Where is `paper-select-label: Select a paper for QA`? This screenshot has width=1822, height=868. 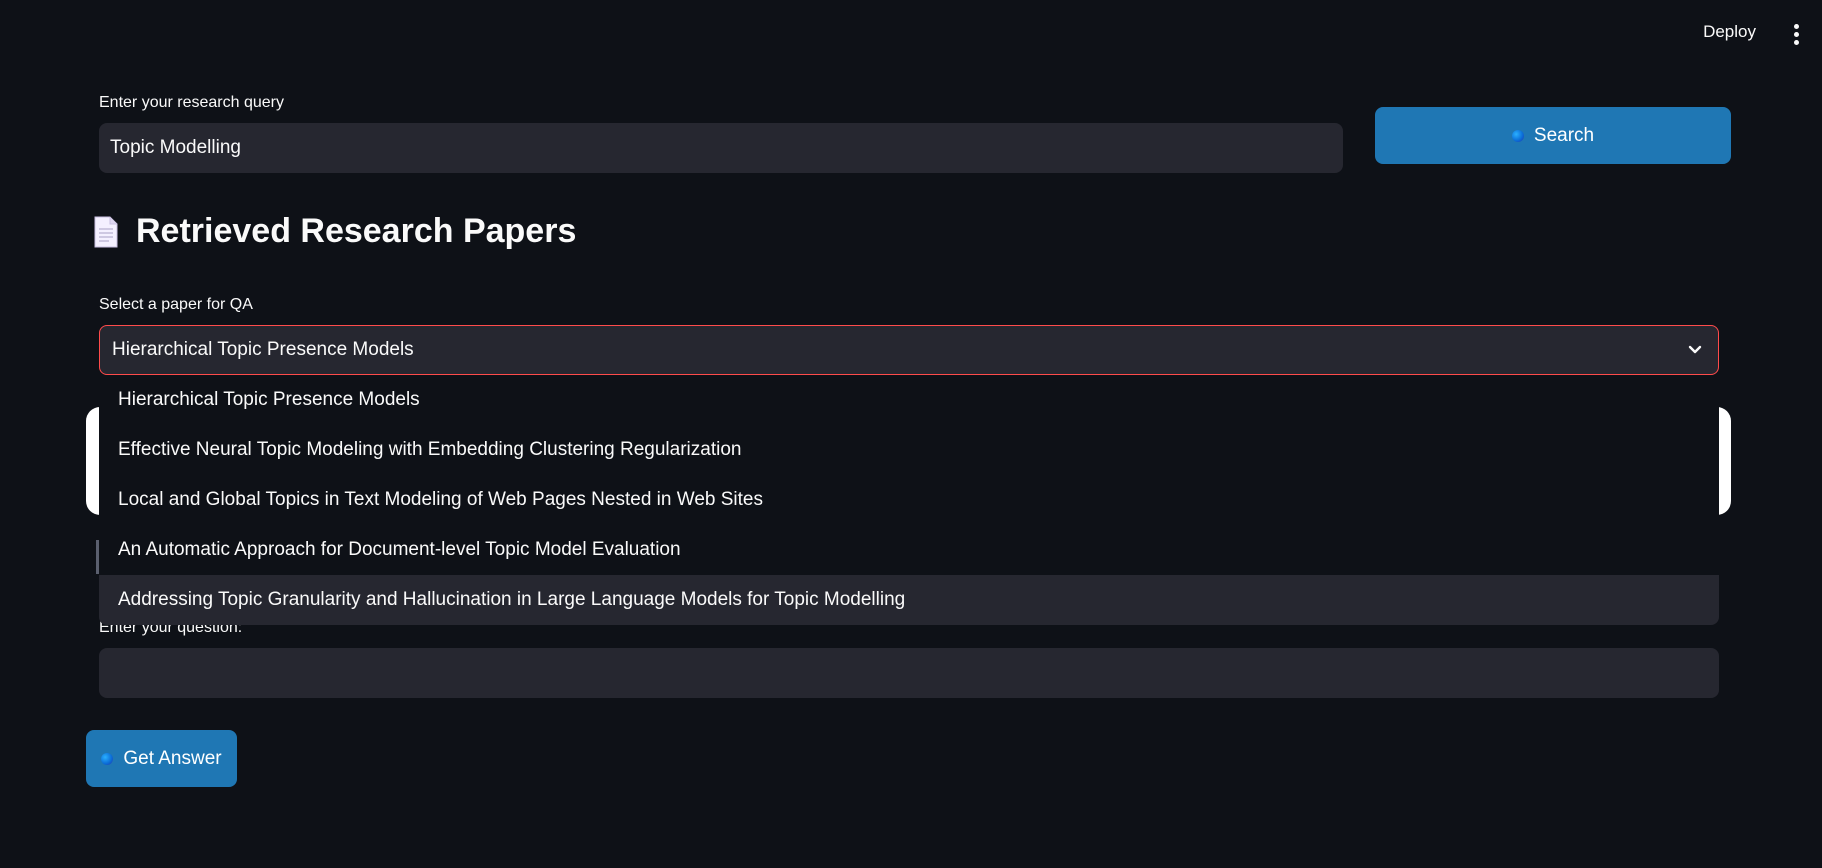
paper-select-label: Select a paper for QA is located at coordinates (176, 304).